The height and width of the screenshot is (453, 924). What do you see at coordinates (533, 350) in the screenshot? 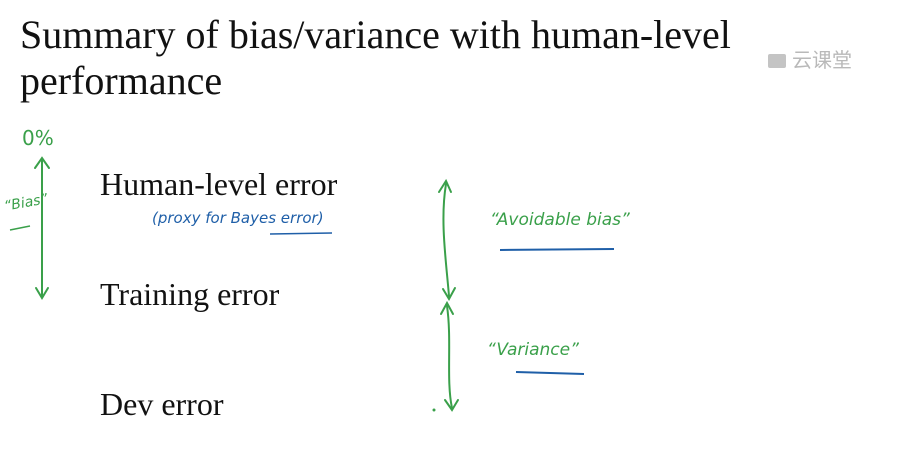
I see `variance-annotation: “Variance”` at bounding box center [533, 350].